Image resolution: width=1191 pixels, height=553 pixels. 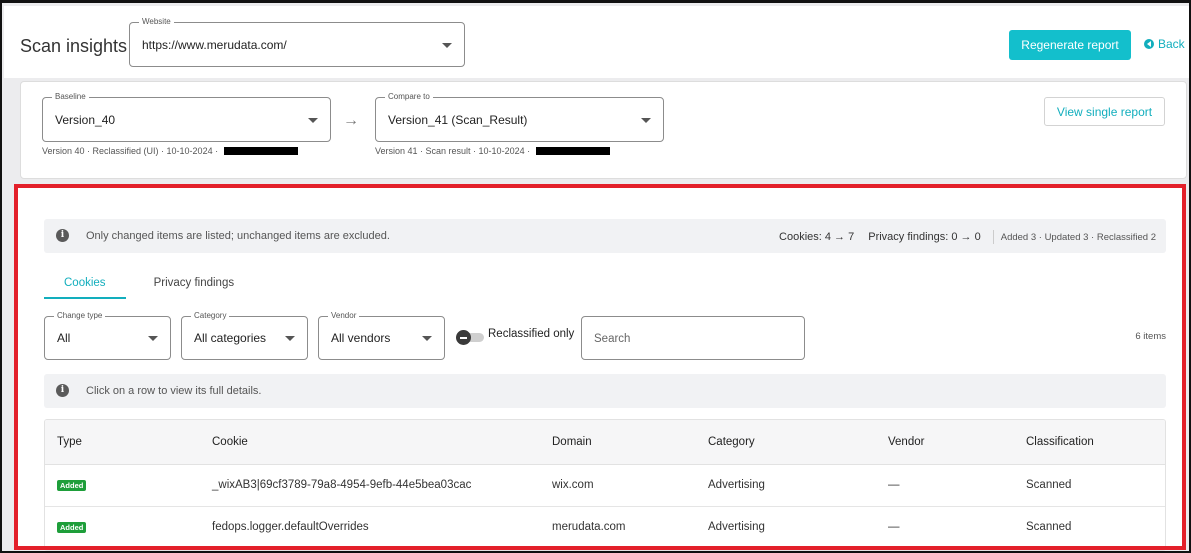 I want to click on website-select-legend: Website, so click(x=156, y=22).